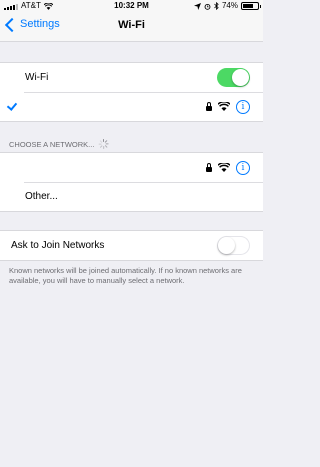 This screenshot has height=467, width=320. I want to click on network-row: i, so click(131, 167).